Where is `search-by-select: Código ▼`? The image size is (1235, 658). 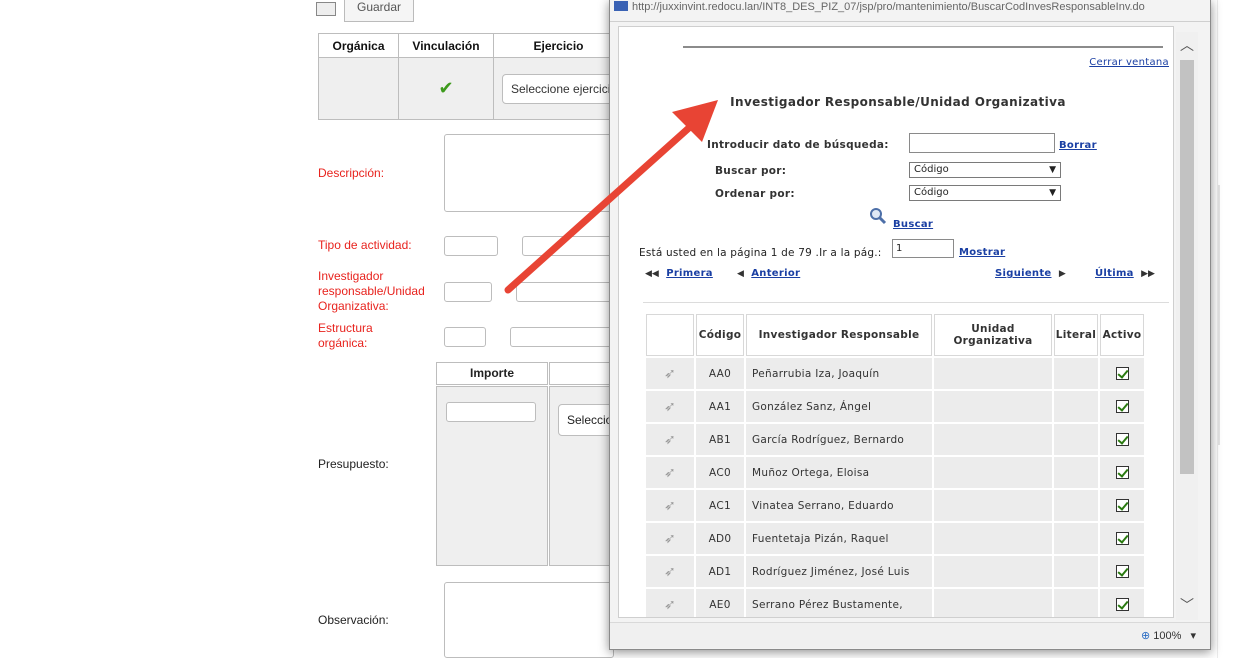
search-by-select: Código ▼ is located at coordinates (985, 170).